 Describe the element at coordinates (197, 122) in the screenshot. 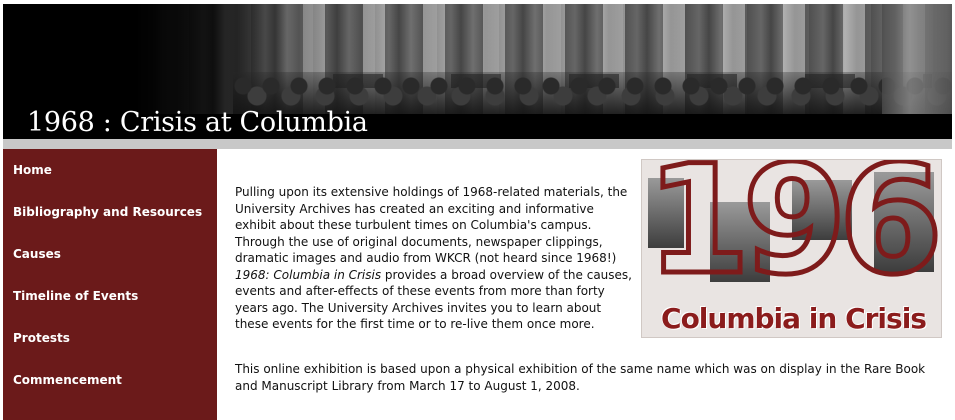

I see `site-title: 1968 : Crisis at Columbia` at that location.